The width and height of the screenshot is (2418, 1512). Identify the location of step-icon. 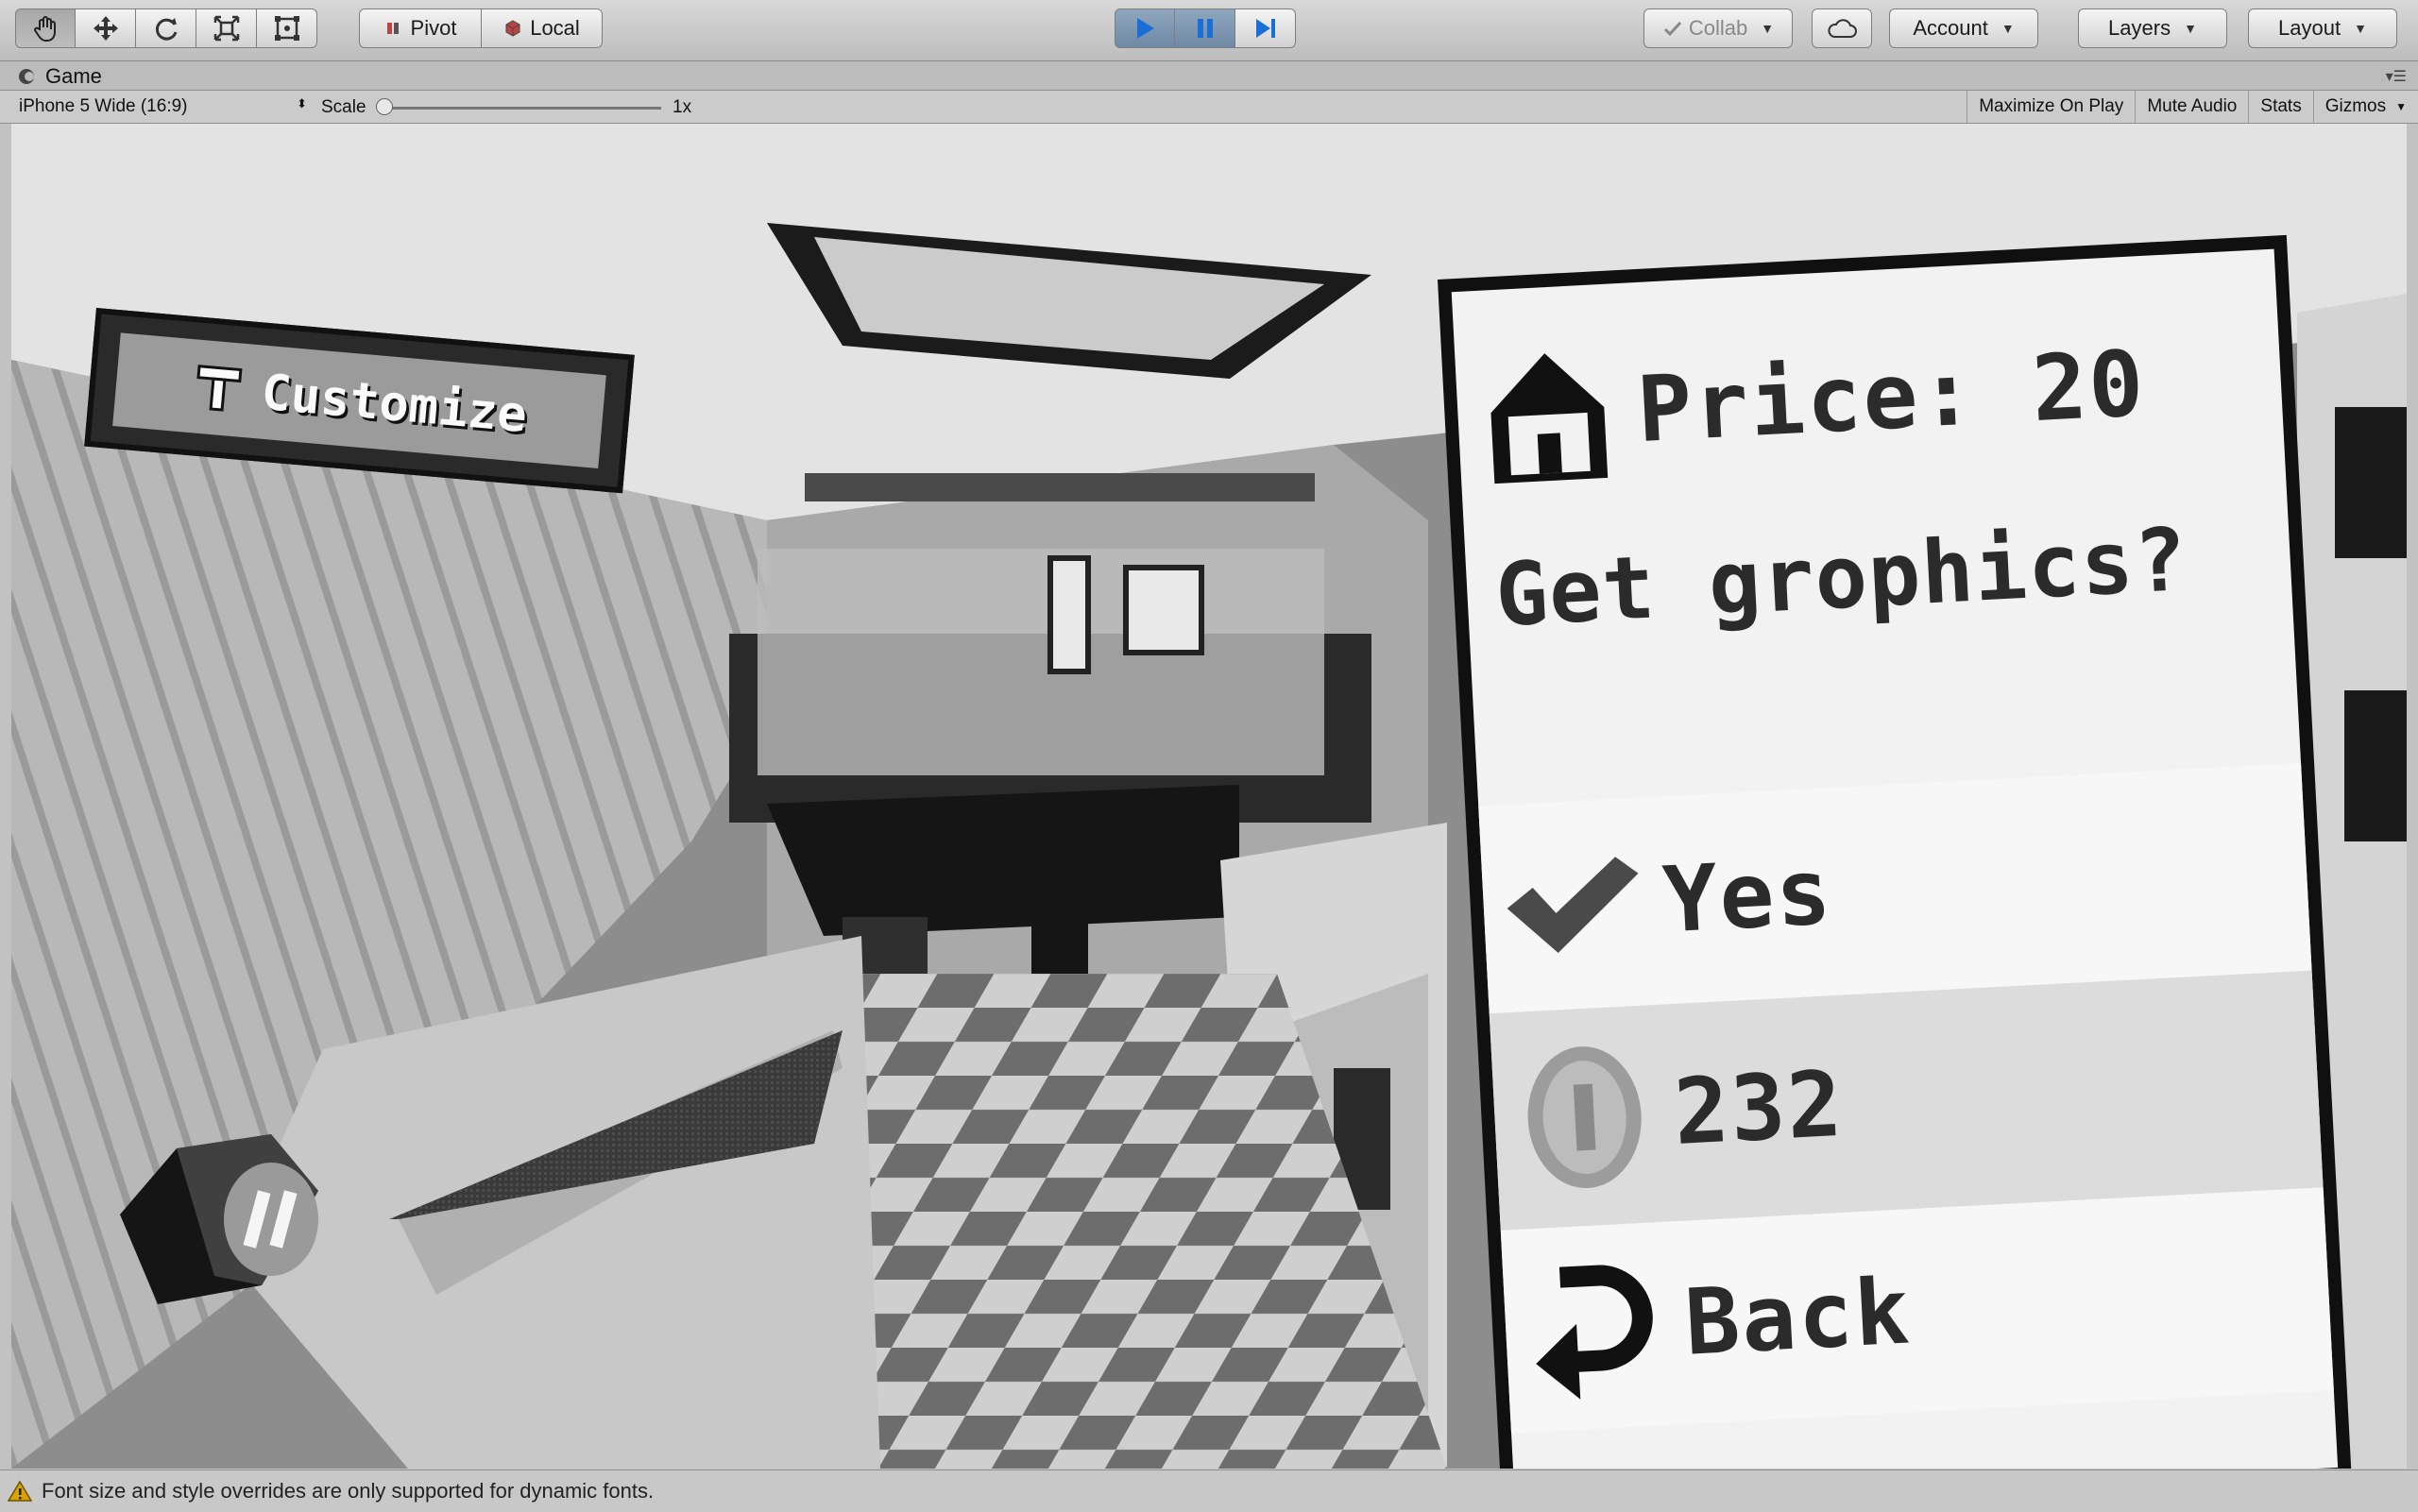
(1265, 28).